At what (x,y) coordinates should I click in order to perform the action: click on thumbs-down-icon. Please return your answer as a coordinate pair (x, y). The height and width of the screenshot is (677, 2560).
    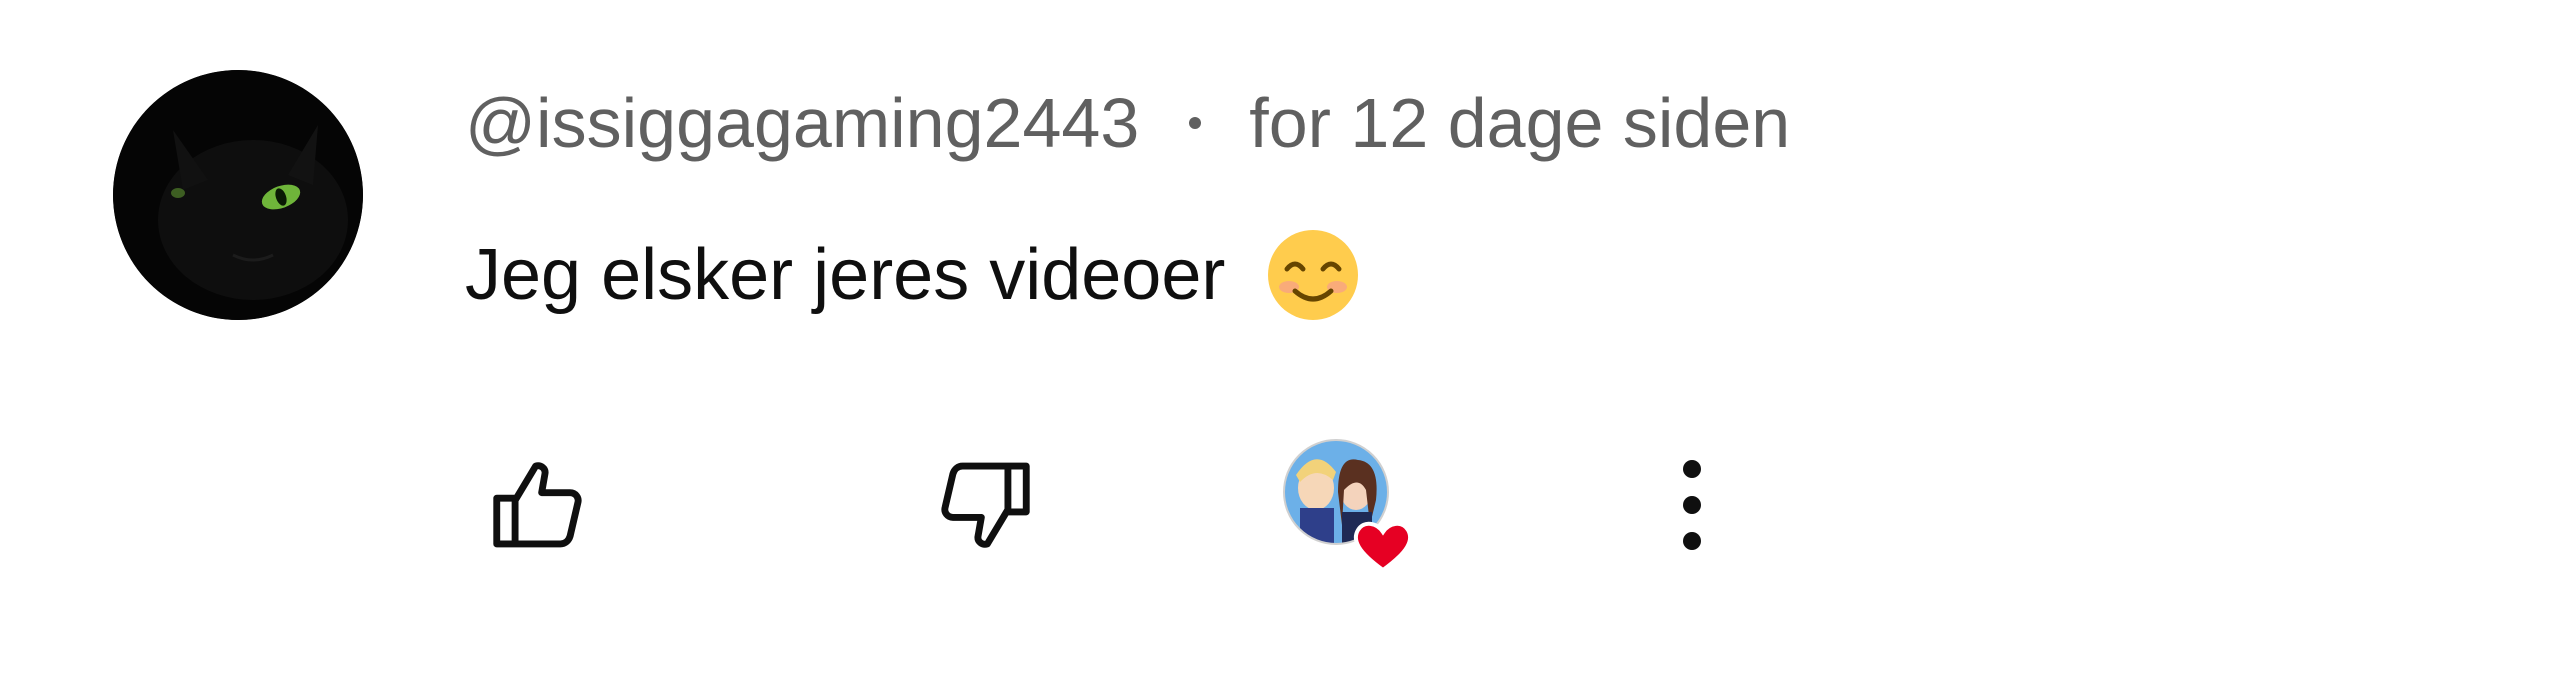
    Looking at the image, I should click on (985, 505).